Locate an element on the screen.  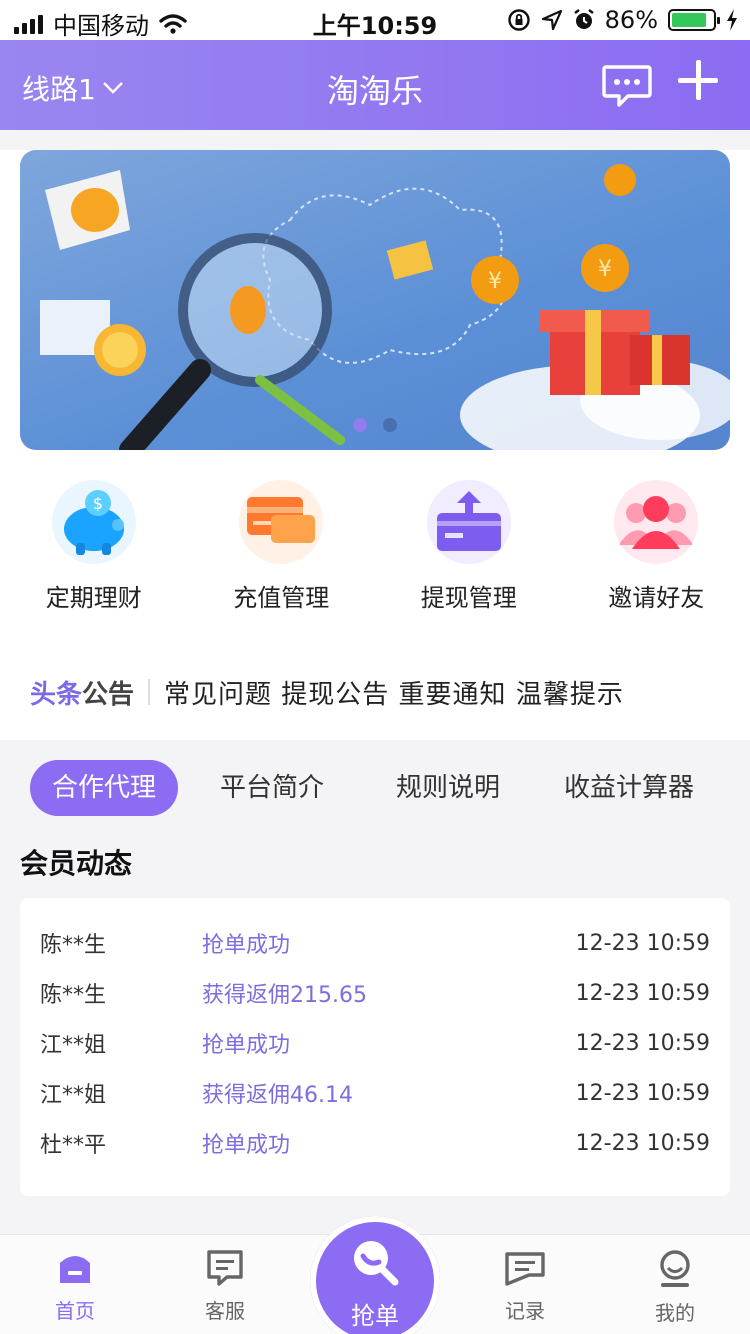
charging-icon is located at coordinates (732, 20).